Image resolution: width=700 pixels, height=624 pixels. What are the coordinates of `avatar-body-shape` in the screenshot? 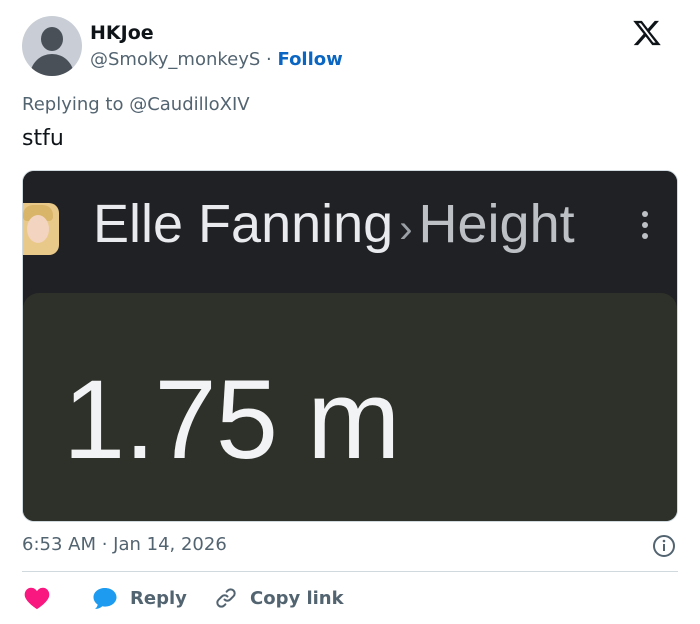 It's located at (52, 65).